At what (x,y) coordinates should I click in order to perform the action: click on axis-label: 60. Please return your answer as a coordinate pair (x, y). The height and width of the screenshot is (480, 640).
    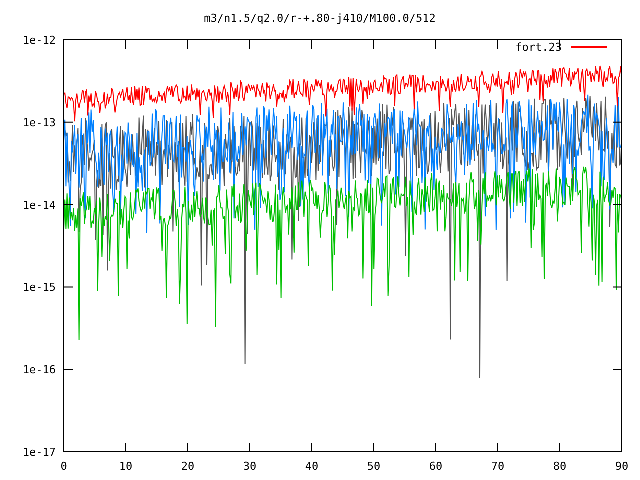
    Looking at the image, I should click on (436, 466).